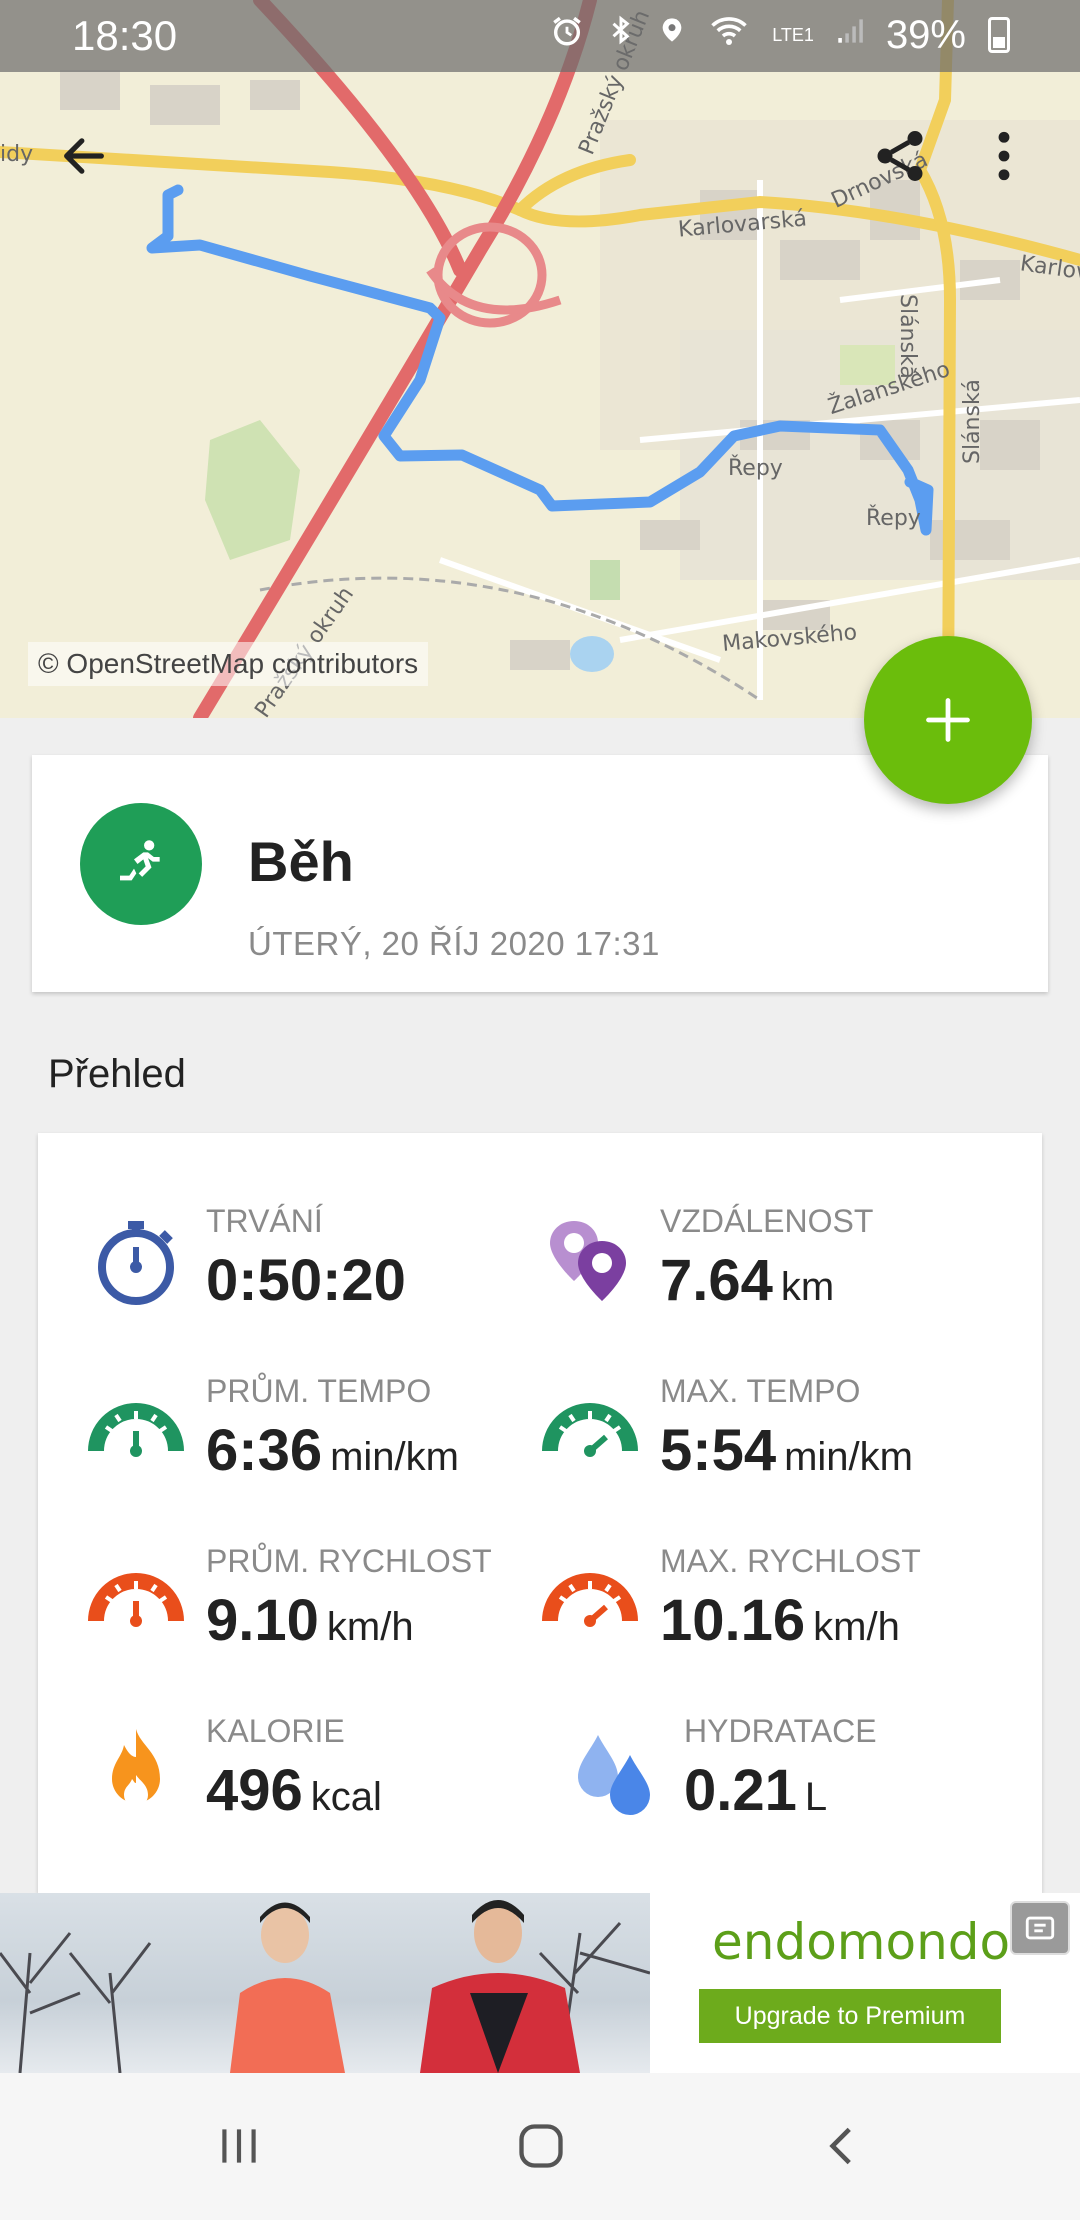 Image resolution: width=1080 pixels, height=2220 pixels. Describe the element at coordinates (621, 35) in the screenshot. I see `bluetooth-icon` at that location.